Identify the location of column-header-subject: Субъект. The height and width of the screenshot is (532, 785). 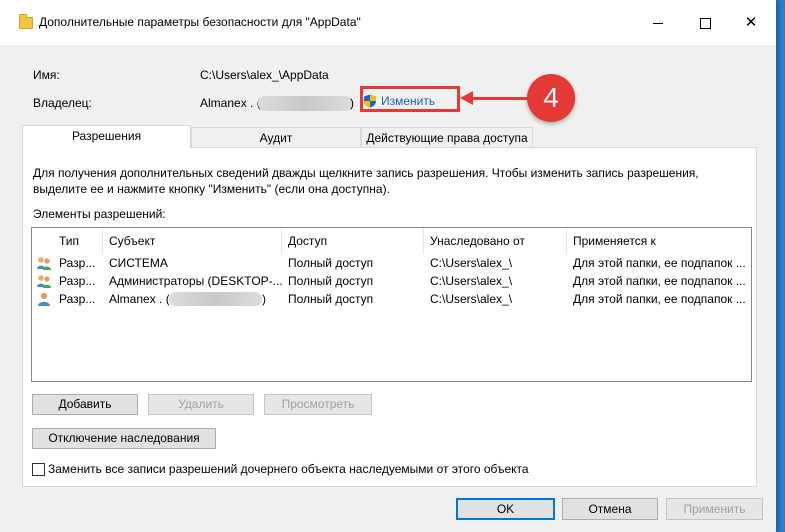
(192, 241).